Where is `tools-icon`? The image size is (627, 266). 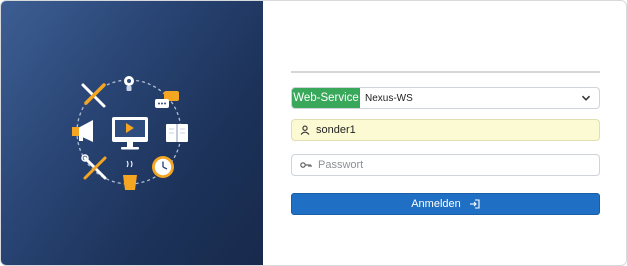
tools-icon is located at coordinates (94, 167).